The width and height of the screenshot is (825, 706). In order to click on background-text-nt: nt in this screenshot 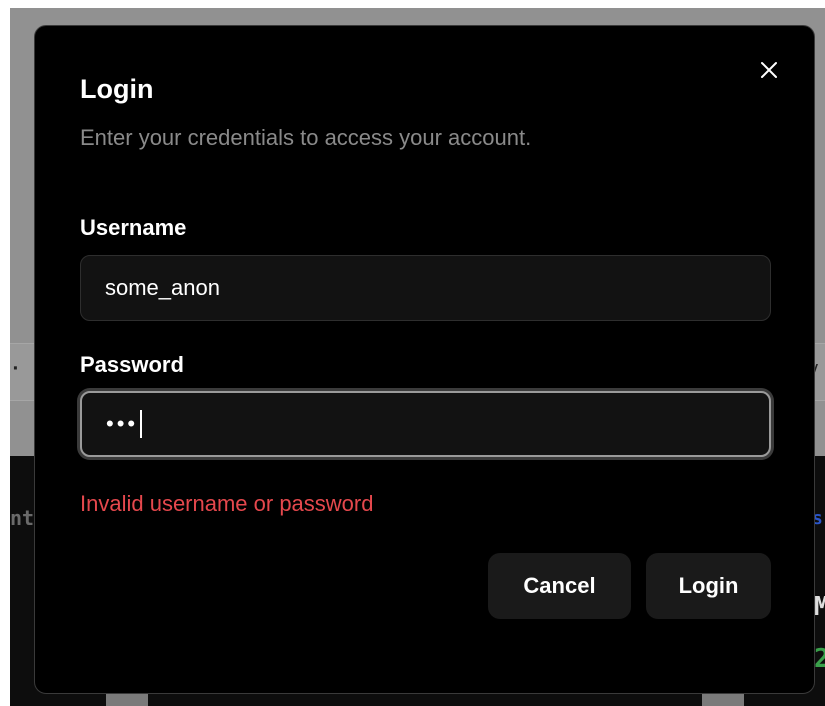, I will do `click(22, 518)`.